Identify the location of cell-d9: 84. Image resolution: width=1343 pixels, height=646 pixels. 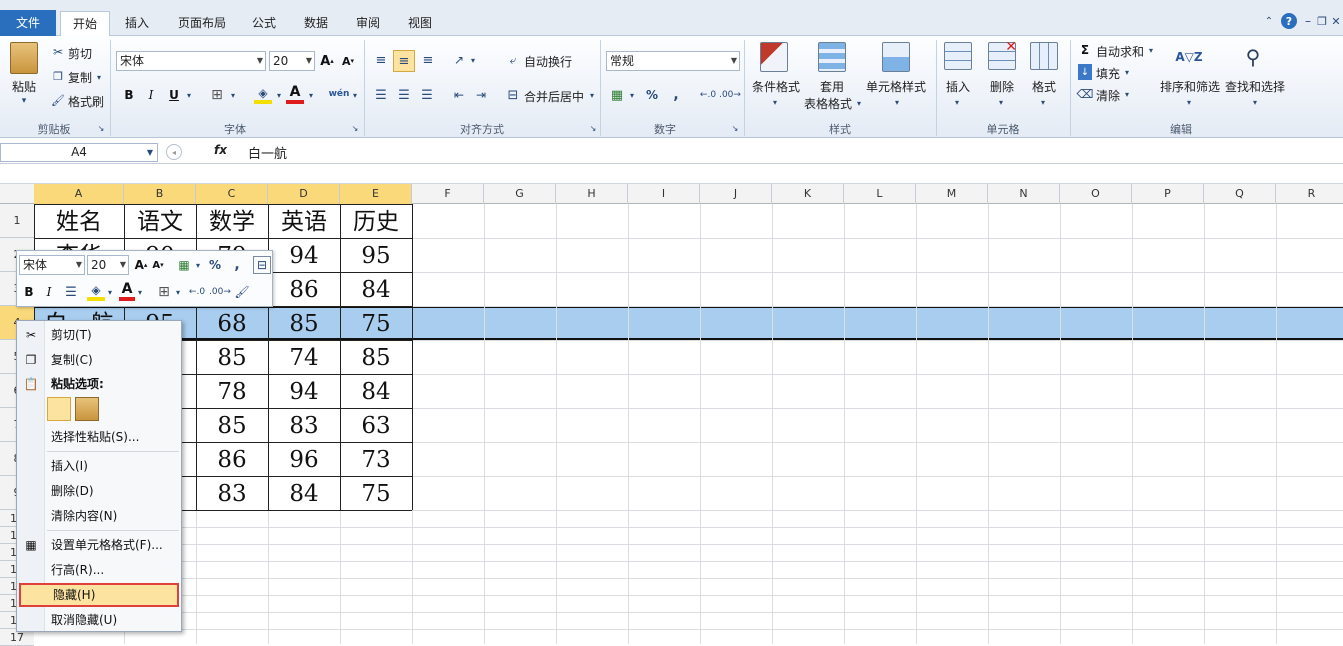
(304, 494).